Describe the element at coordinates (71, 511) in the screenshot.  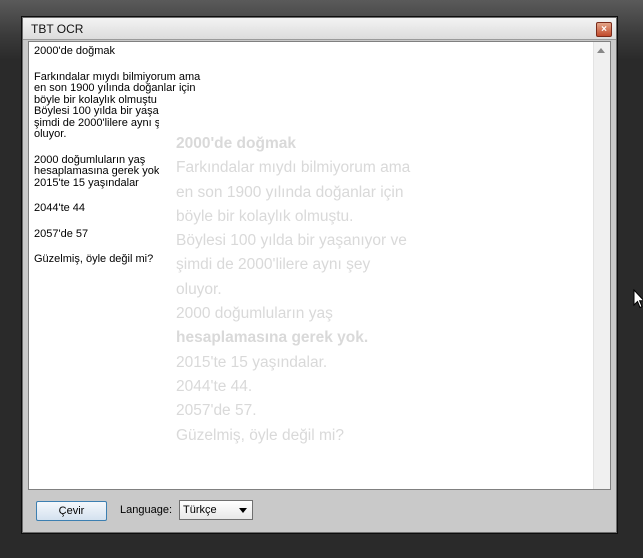
I see `translate-button: Çevir` at that location.